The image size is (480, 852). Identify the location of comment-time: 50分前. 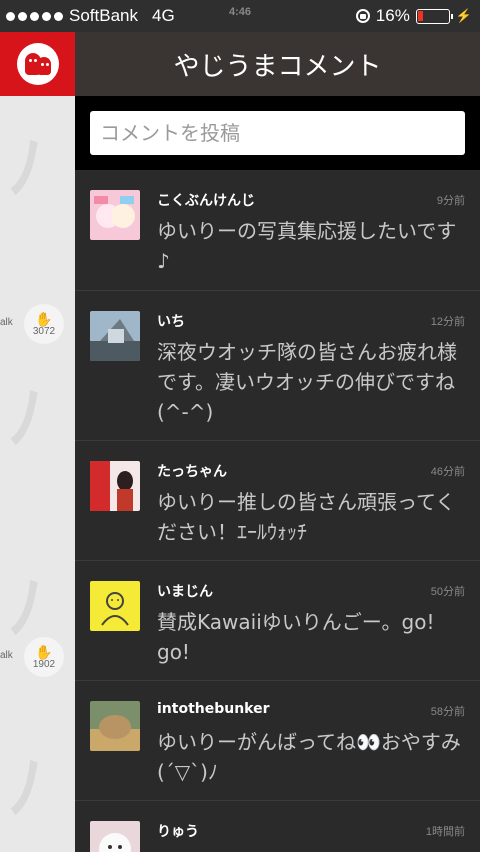
(447, 592).